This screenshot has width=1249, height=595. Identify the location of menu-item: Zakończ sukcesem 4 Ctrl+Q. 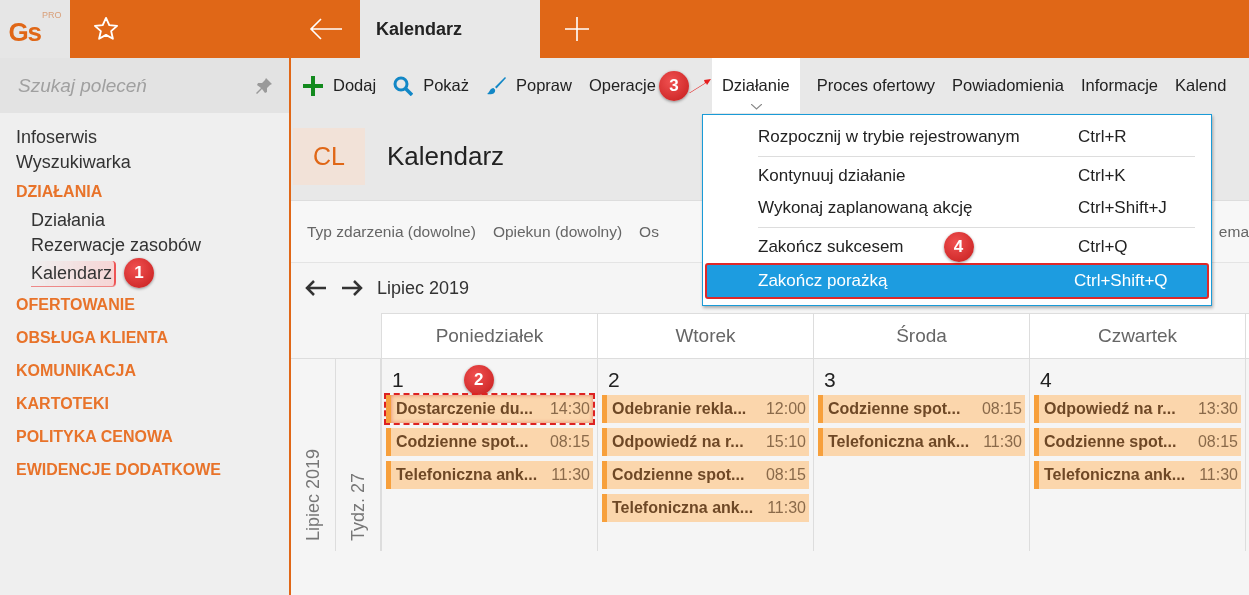
(957, 247).